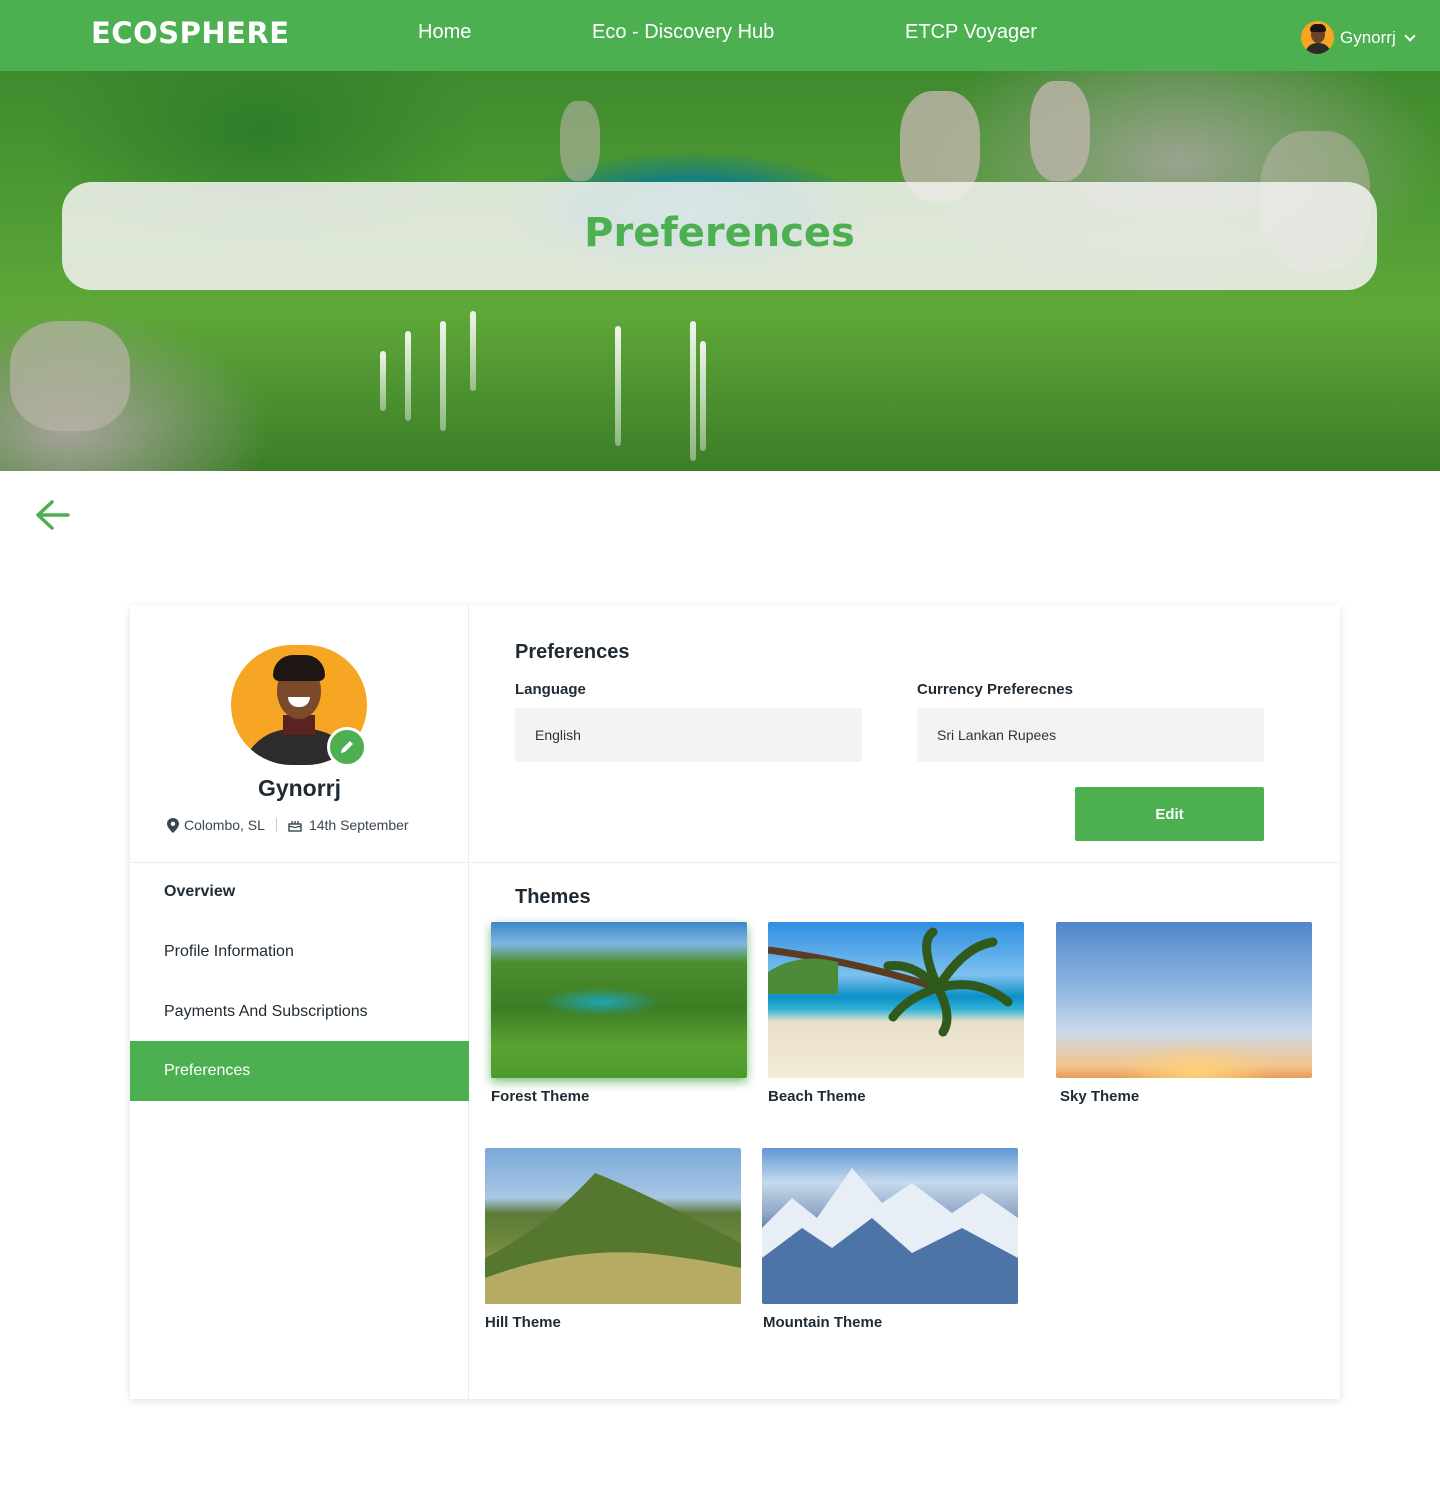 This screenshot has width=1440, height=1495. What do you see at coordinates (1169, 814) in the screenshot?
I see `edit-button: Edit` at bounding box center [1169, 814].